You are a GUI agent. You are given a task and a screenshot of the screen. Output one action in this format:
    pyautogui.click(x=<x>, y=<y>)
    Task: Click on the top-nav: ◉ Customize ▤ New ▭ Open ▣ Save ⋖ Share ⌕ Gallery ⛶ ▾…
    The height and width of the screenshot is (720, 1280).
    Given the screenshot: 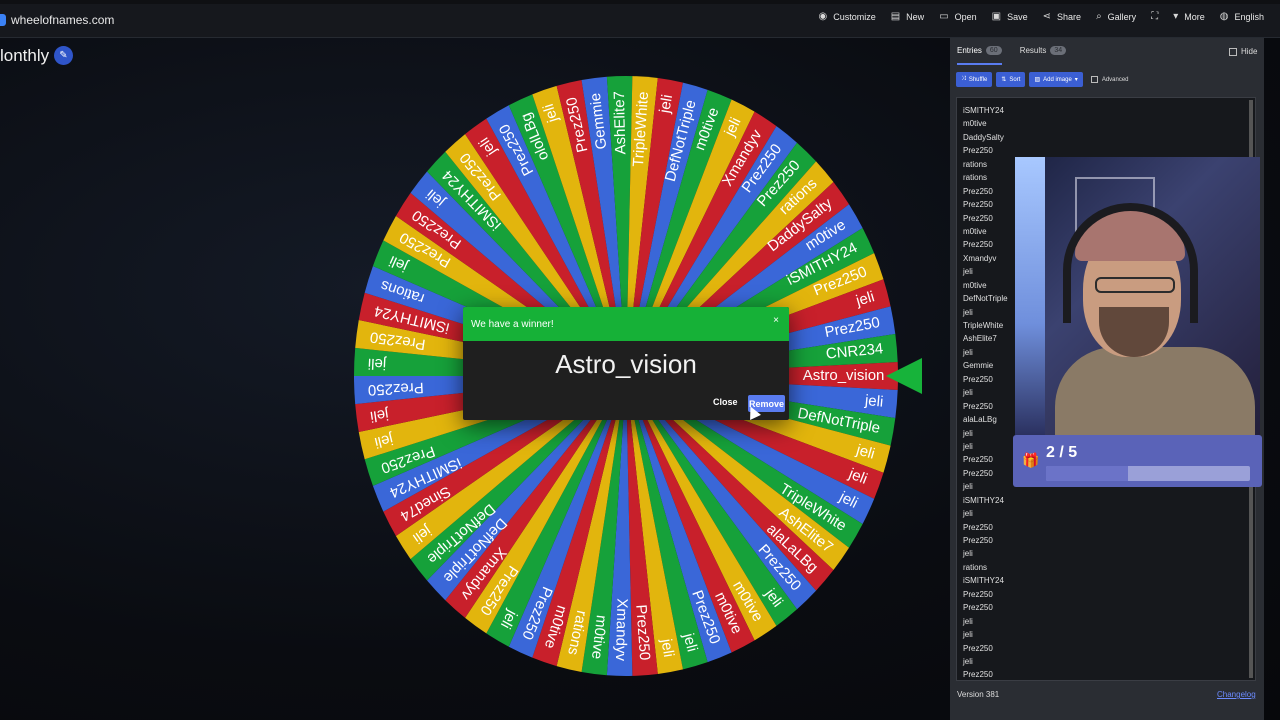 What is the action you would take?
    pyautogui.click(x=1041, y=16)
    